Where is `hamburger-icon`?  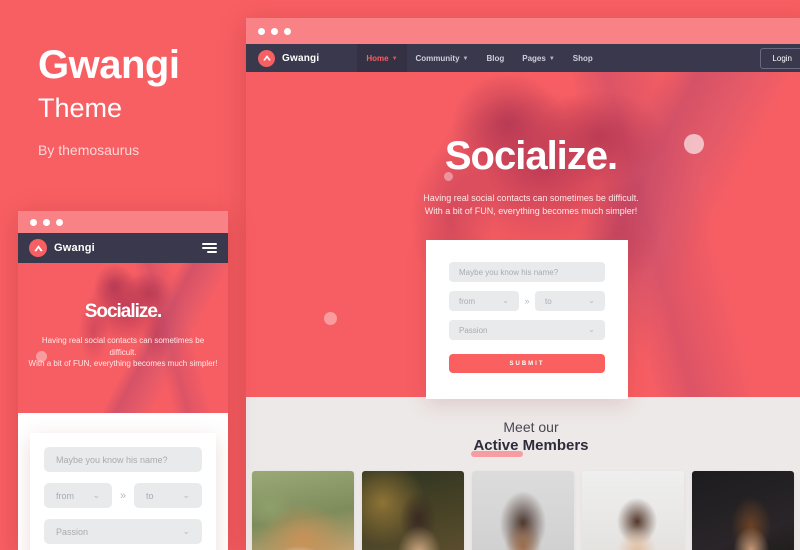 hamburger-icon is located at coordinates (209, 248).